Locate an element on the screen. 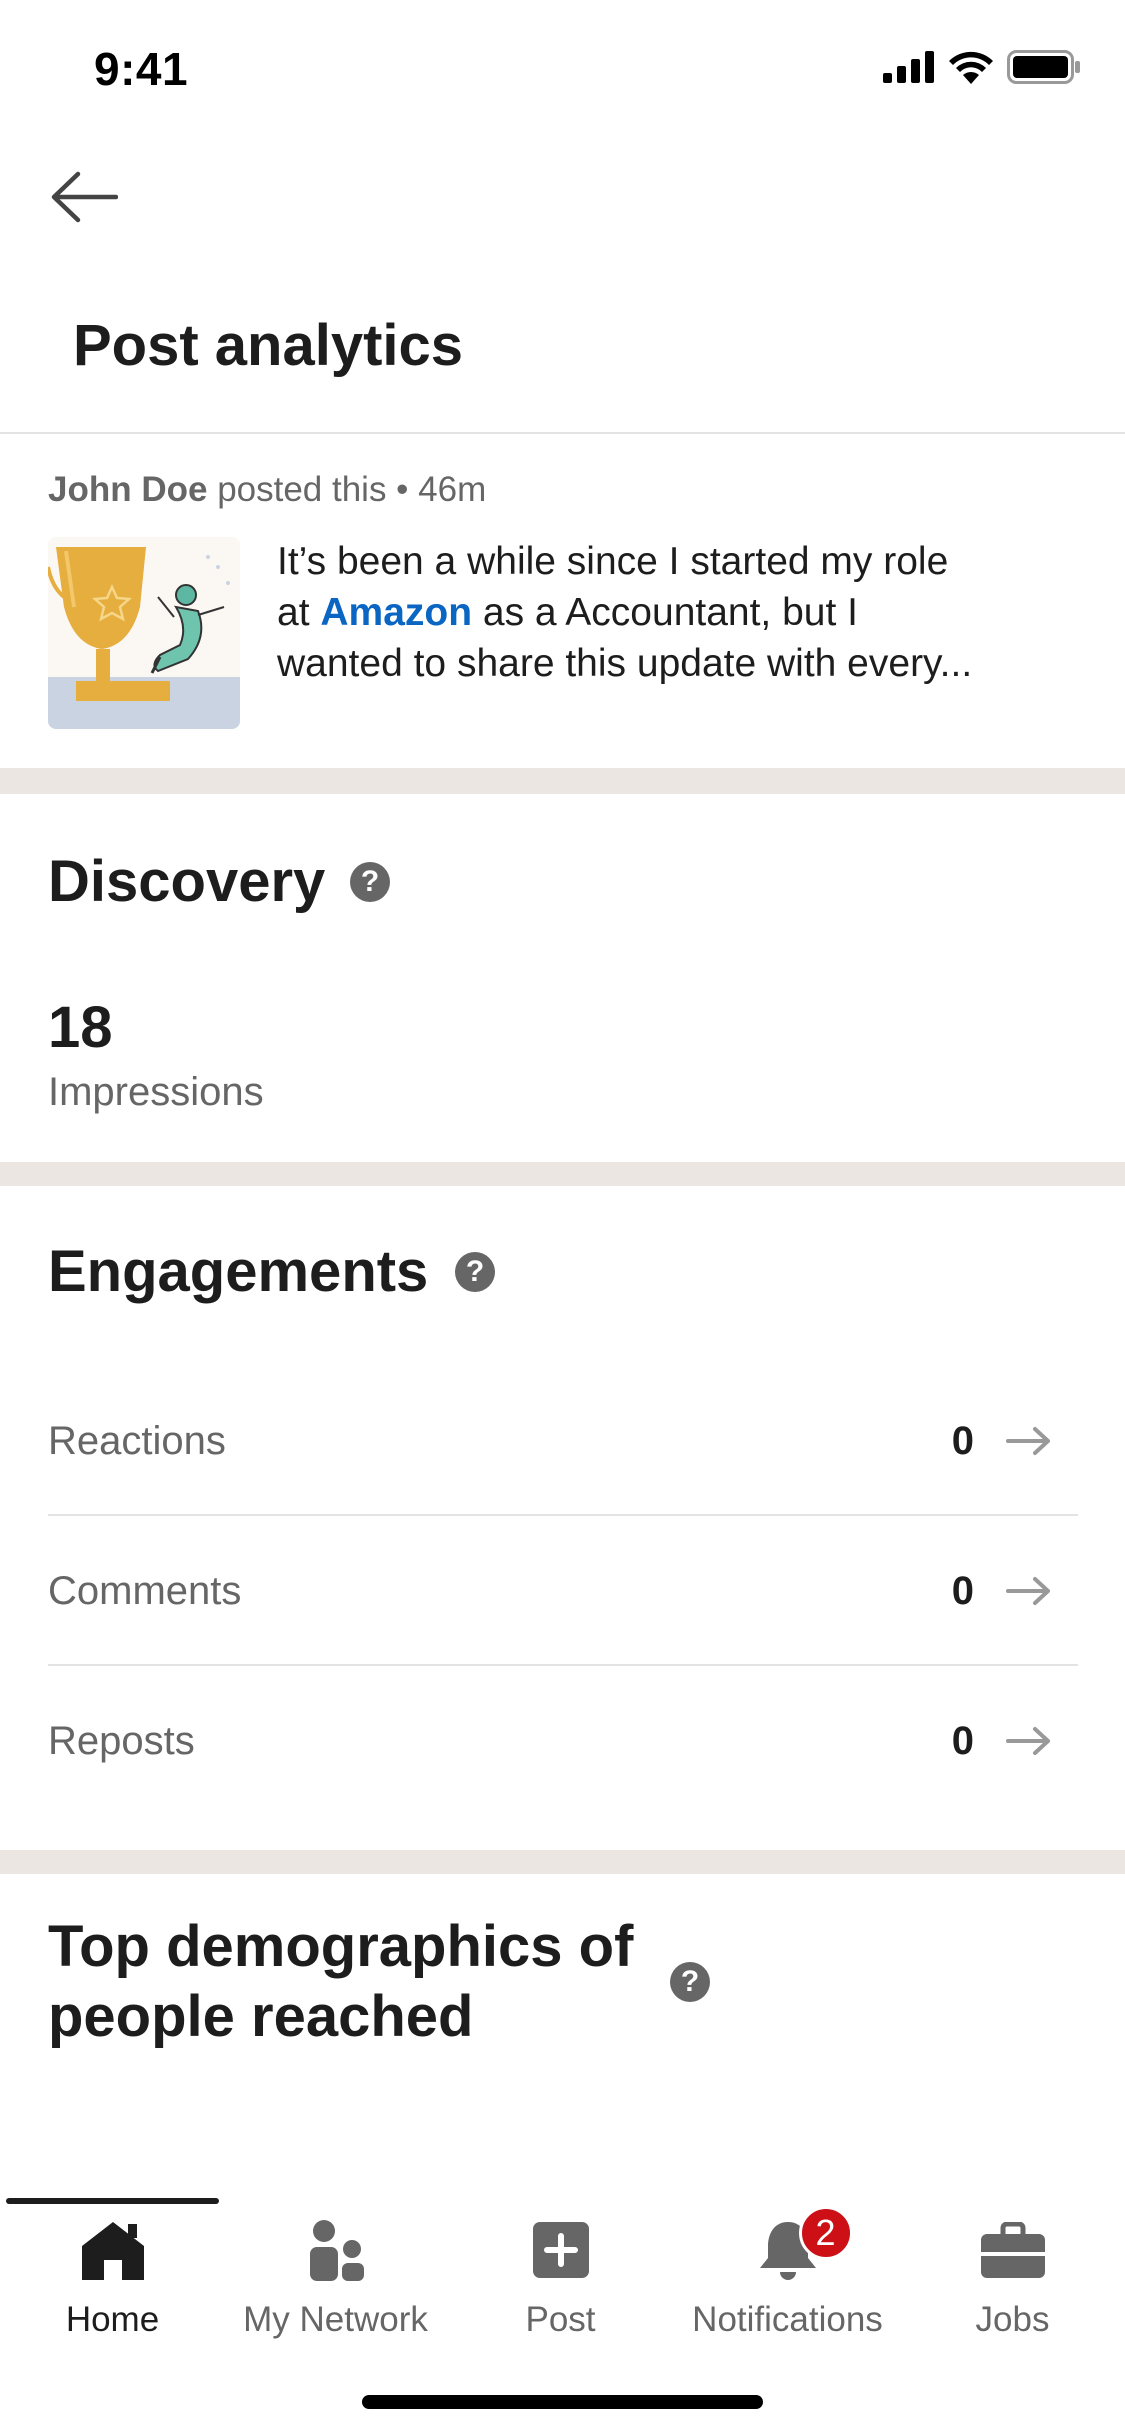 Image resolution: width=1125 pixels, height=2436 pixels. trophy-illustration is located at coordinates (144, 633).